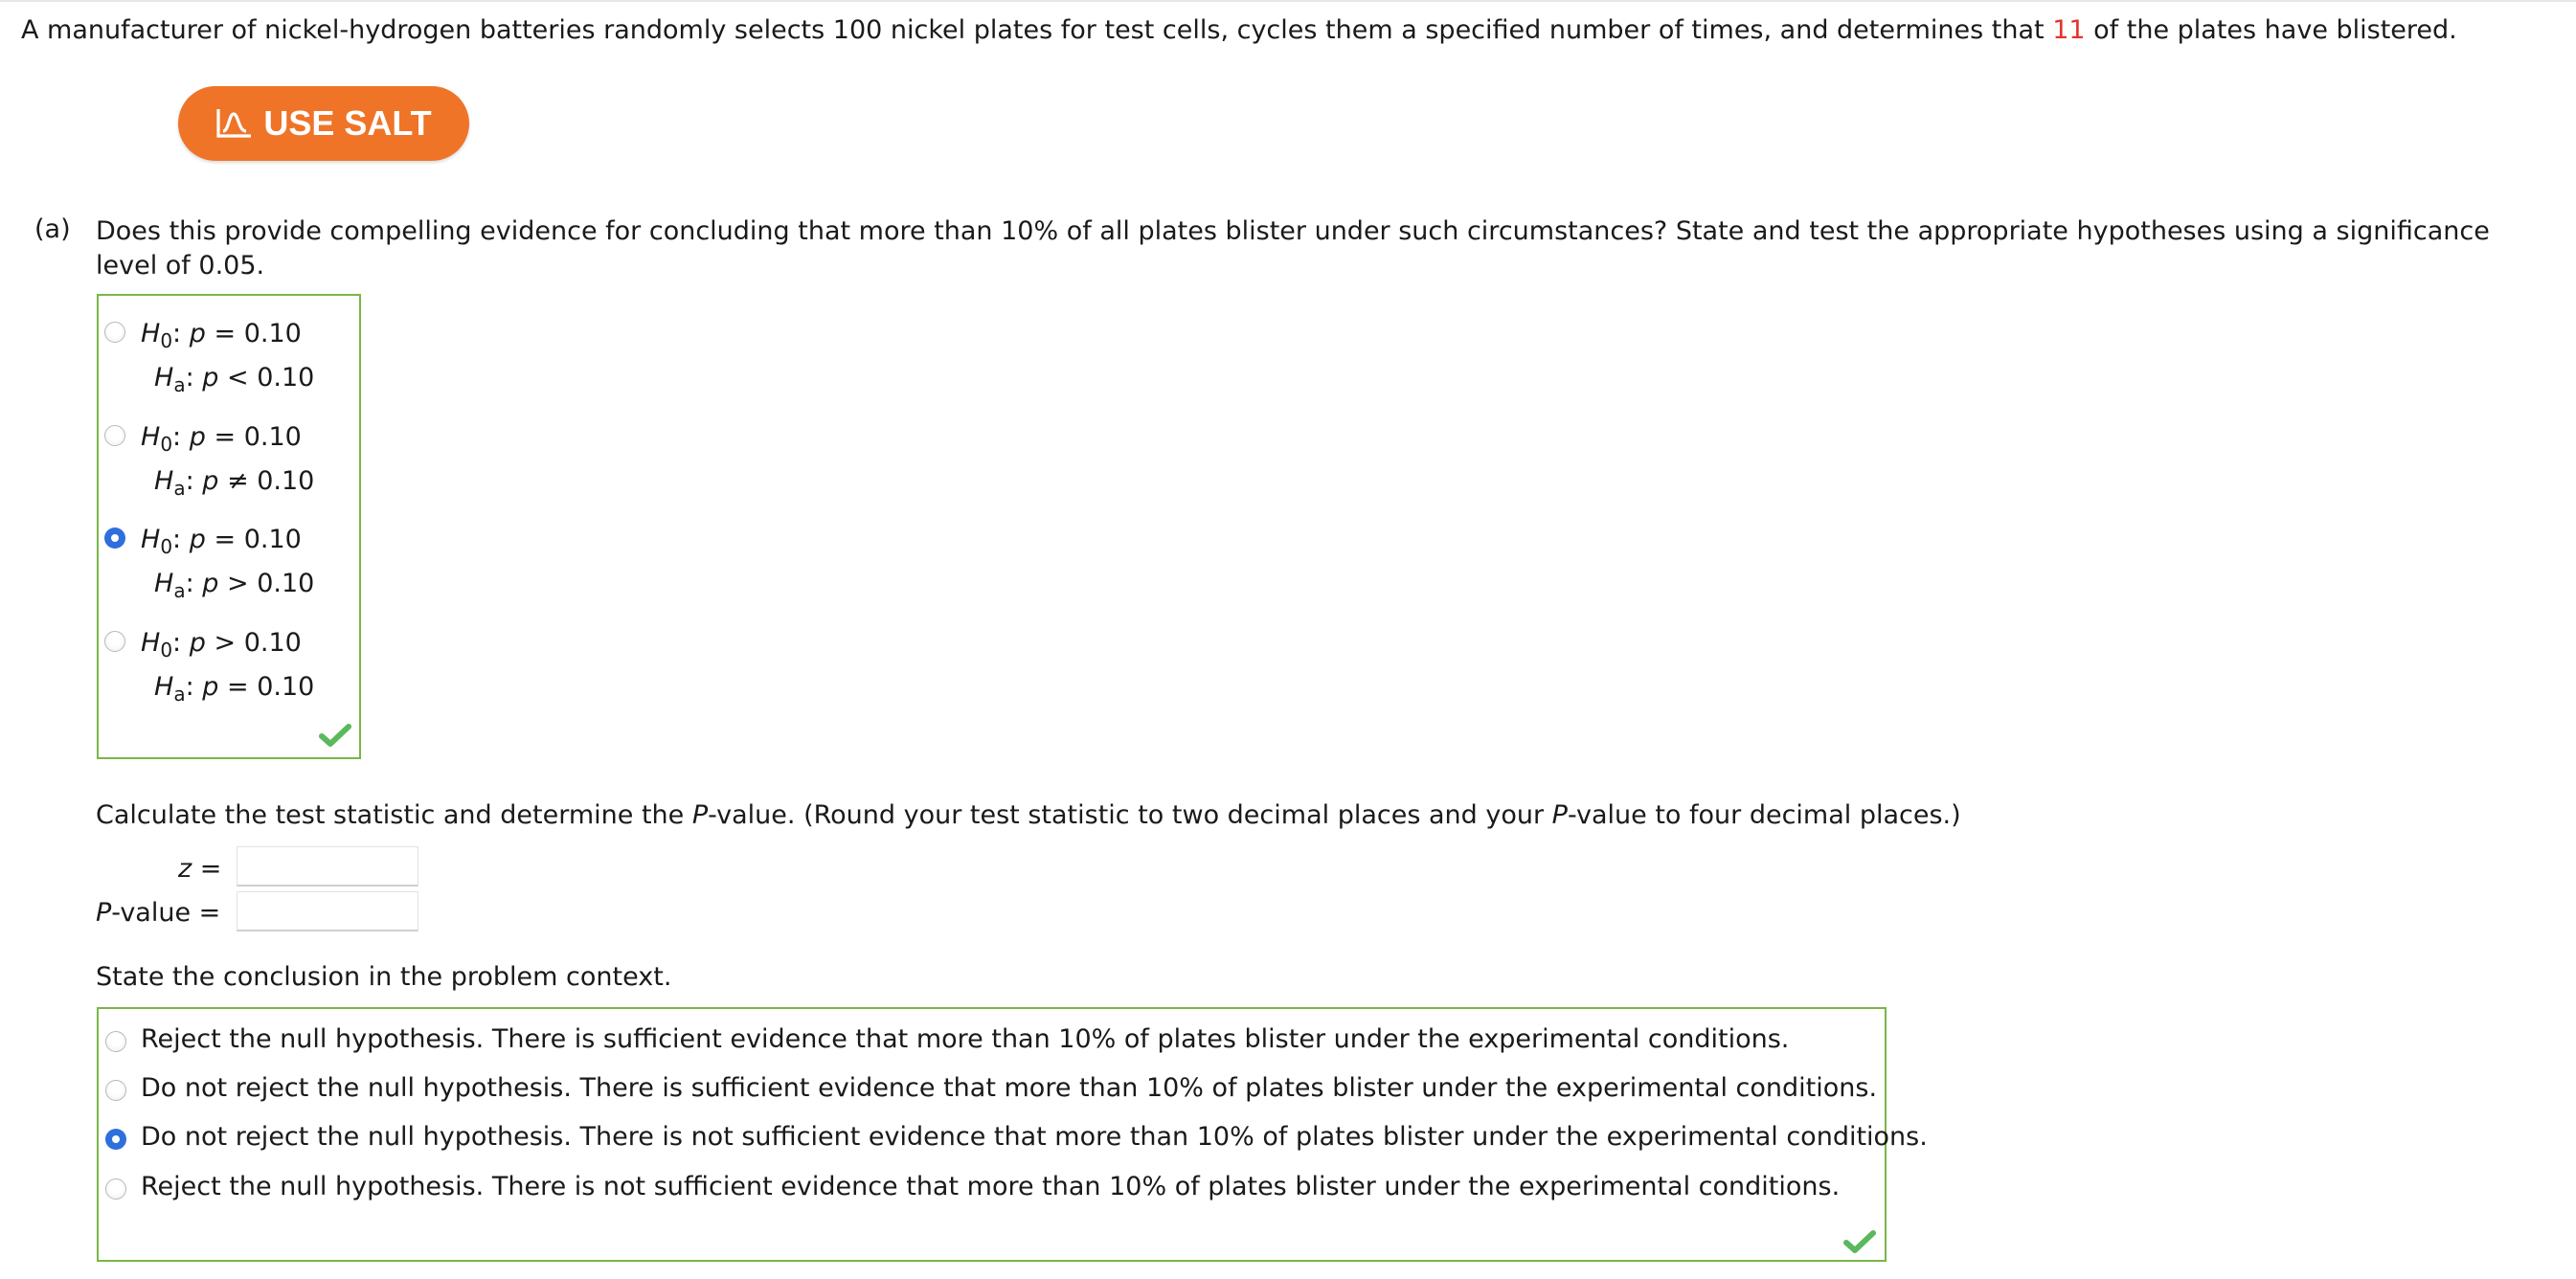 This screenshot has width=2576, height=1279. I want to click on null-hypothesis: H0: p > 0.10, so click(221, 645).